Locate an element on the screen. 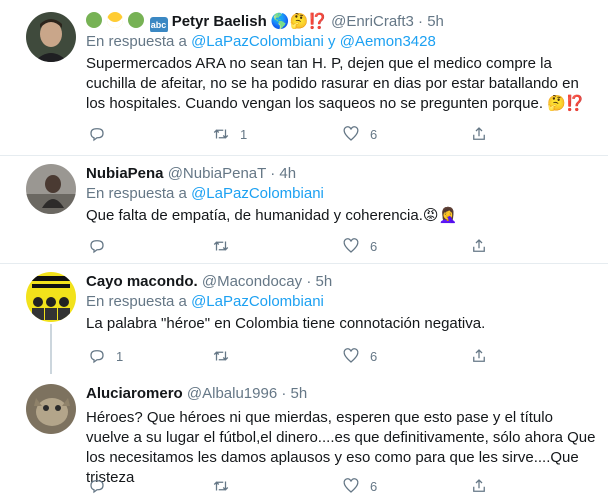 The height and width of the screenshot is (496, 608). tweet-header: abc Petyr Baelish 🌎🤔⁉️ @EnriCraft3 · 5h is located at coordinates (343, 22).